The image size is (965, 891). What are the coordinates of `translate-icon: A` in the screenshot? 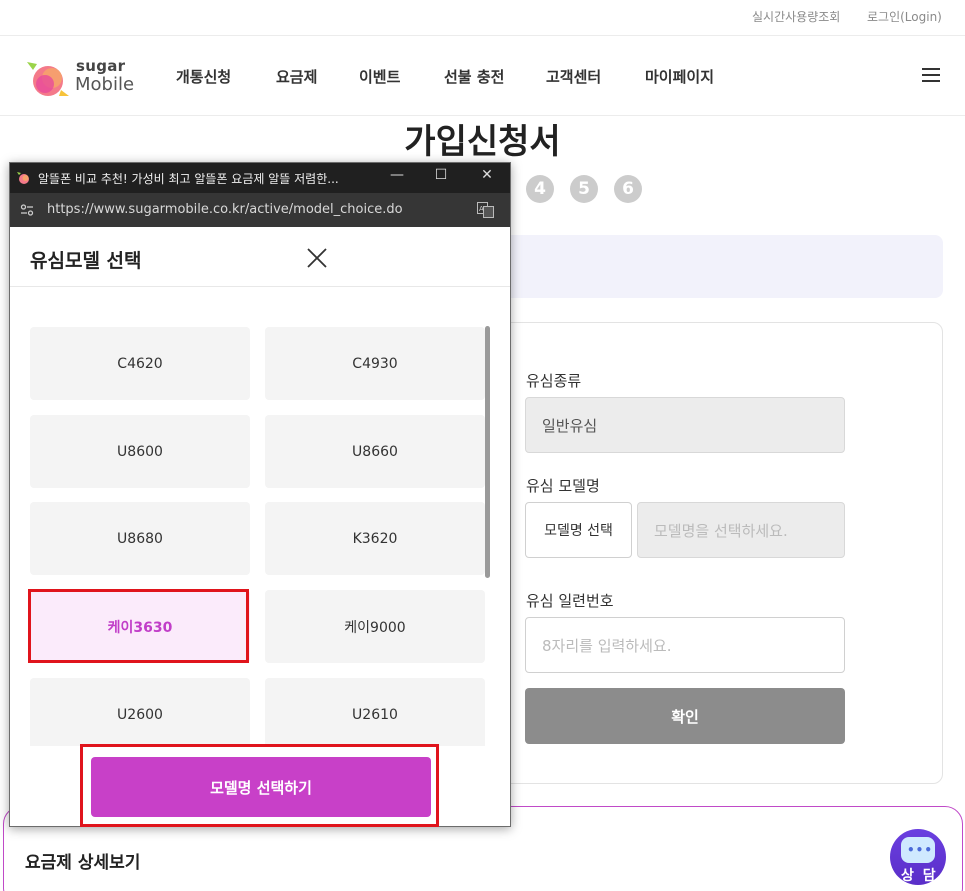 It's located at (485, 210).